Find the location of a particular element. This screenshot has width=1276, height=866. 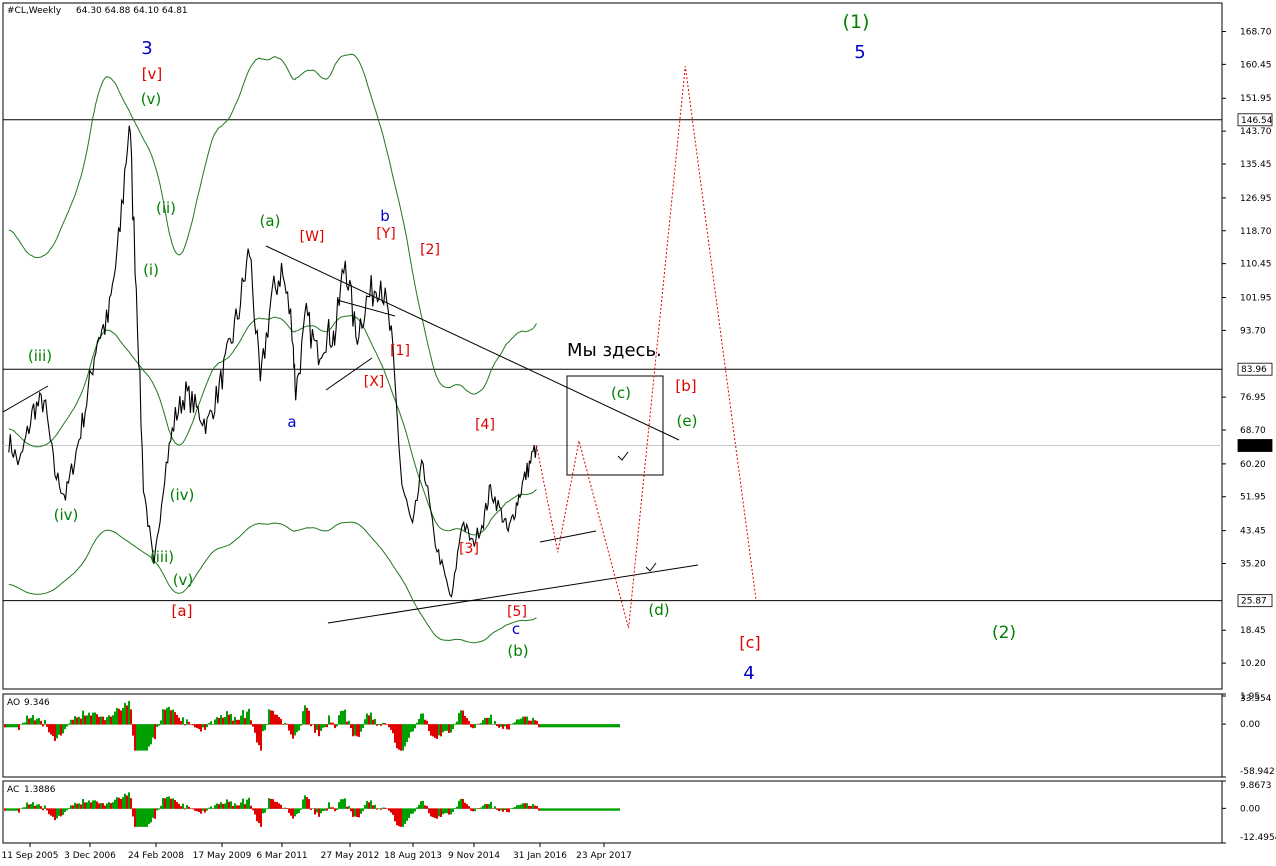

wave-label: [2] is located at coordinates (430, 250).